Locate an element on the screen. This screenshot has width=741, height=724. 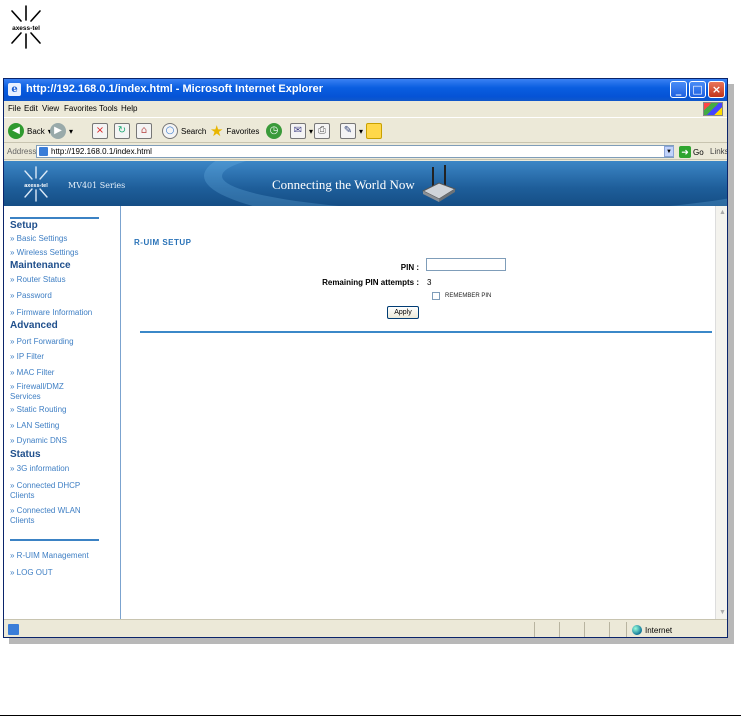
forward-button: ▶ ▾ is located at coordinates (61, 131).